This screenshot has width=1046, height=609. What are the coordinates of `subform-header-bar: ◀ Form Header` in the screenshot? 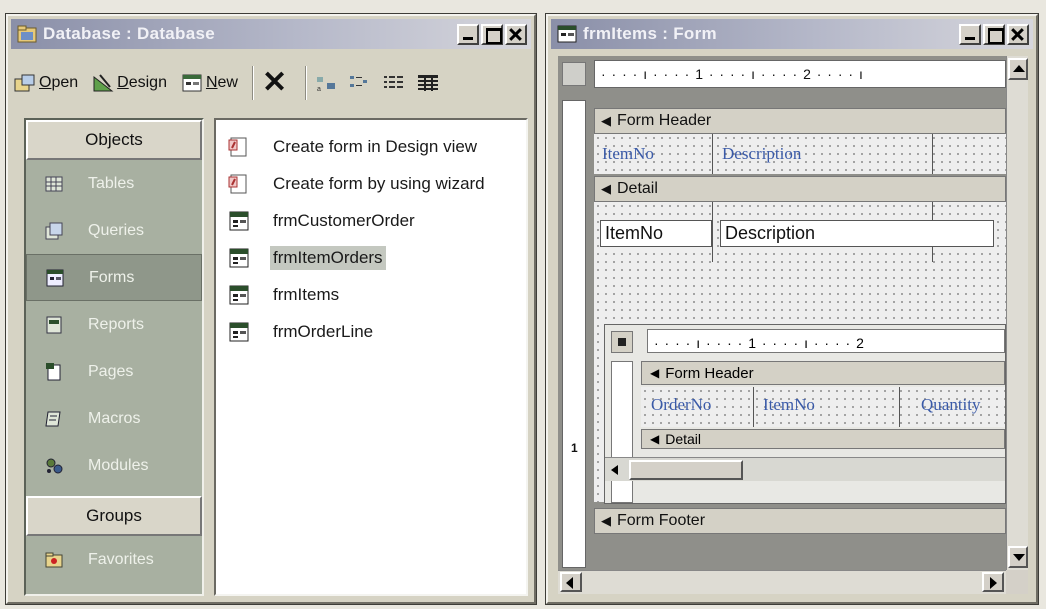 It's located at (823, 373).